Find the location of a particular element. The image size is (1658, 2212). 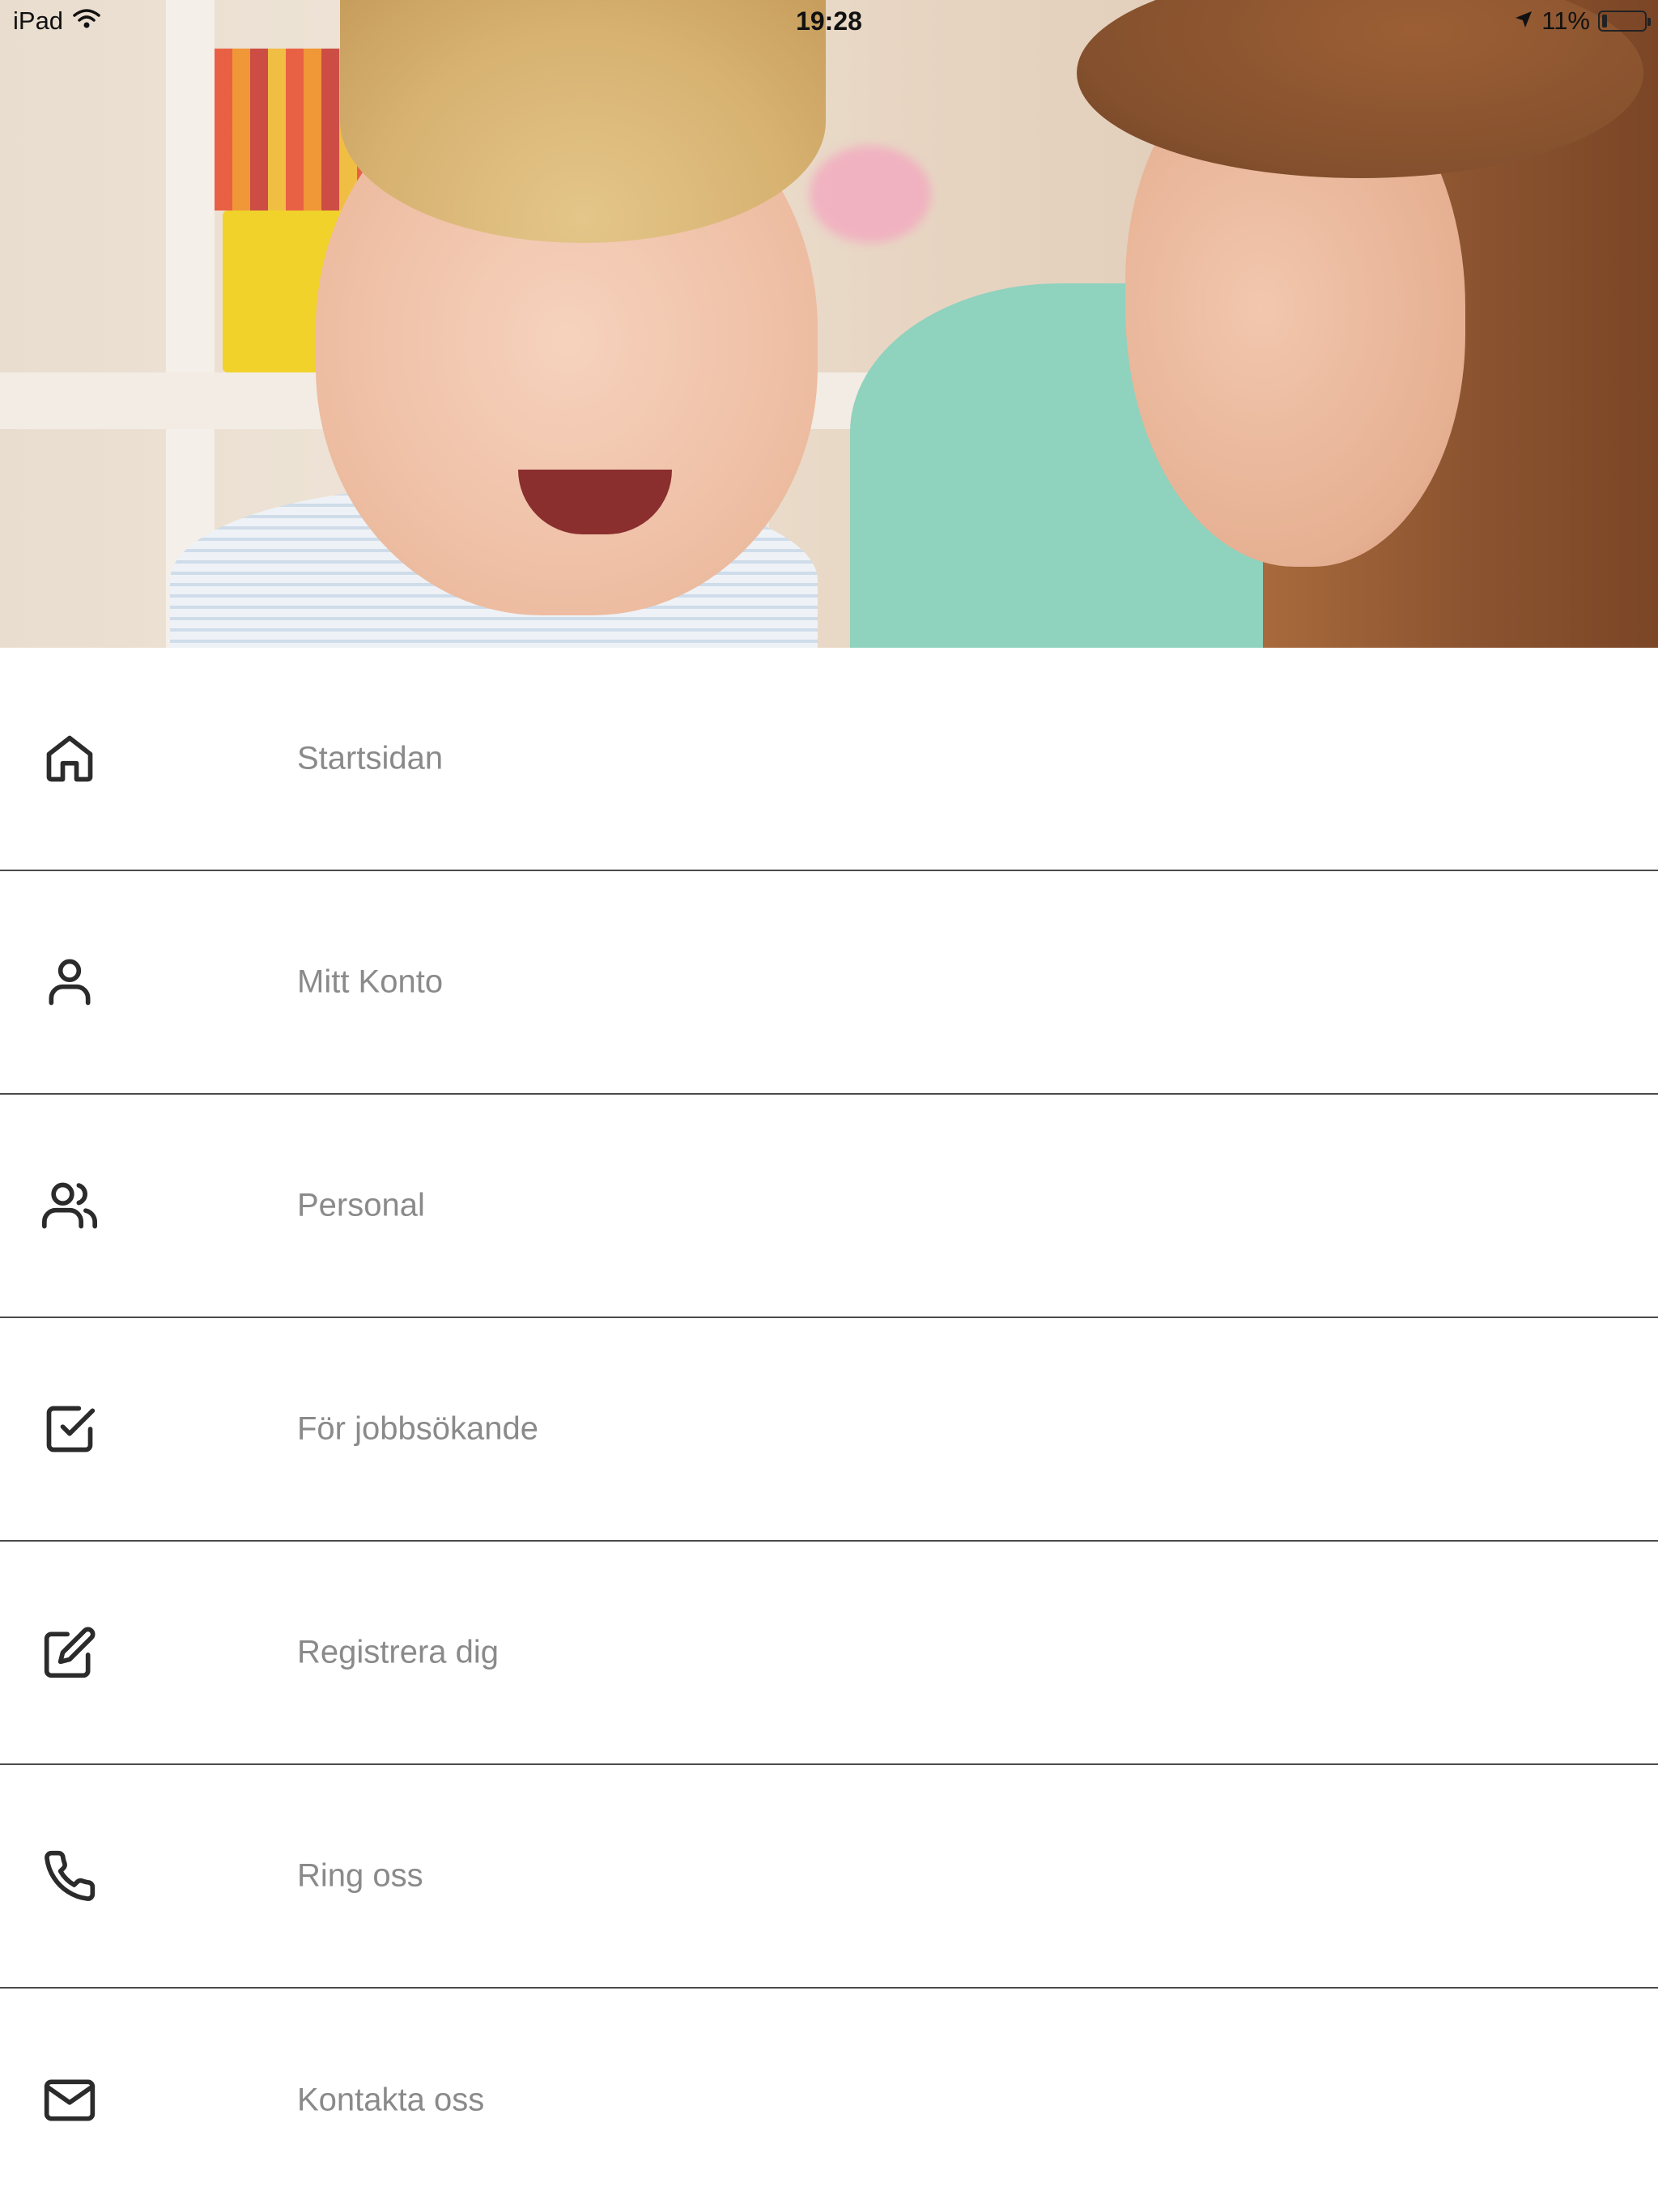

menu-item-for-jobbsokande: För jobbsökande is located at coordinates (829, 1430).